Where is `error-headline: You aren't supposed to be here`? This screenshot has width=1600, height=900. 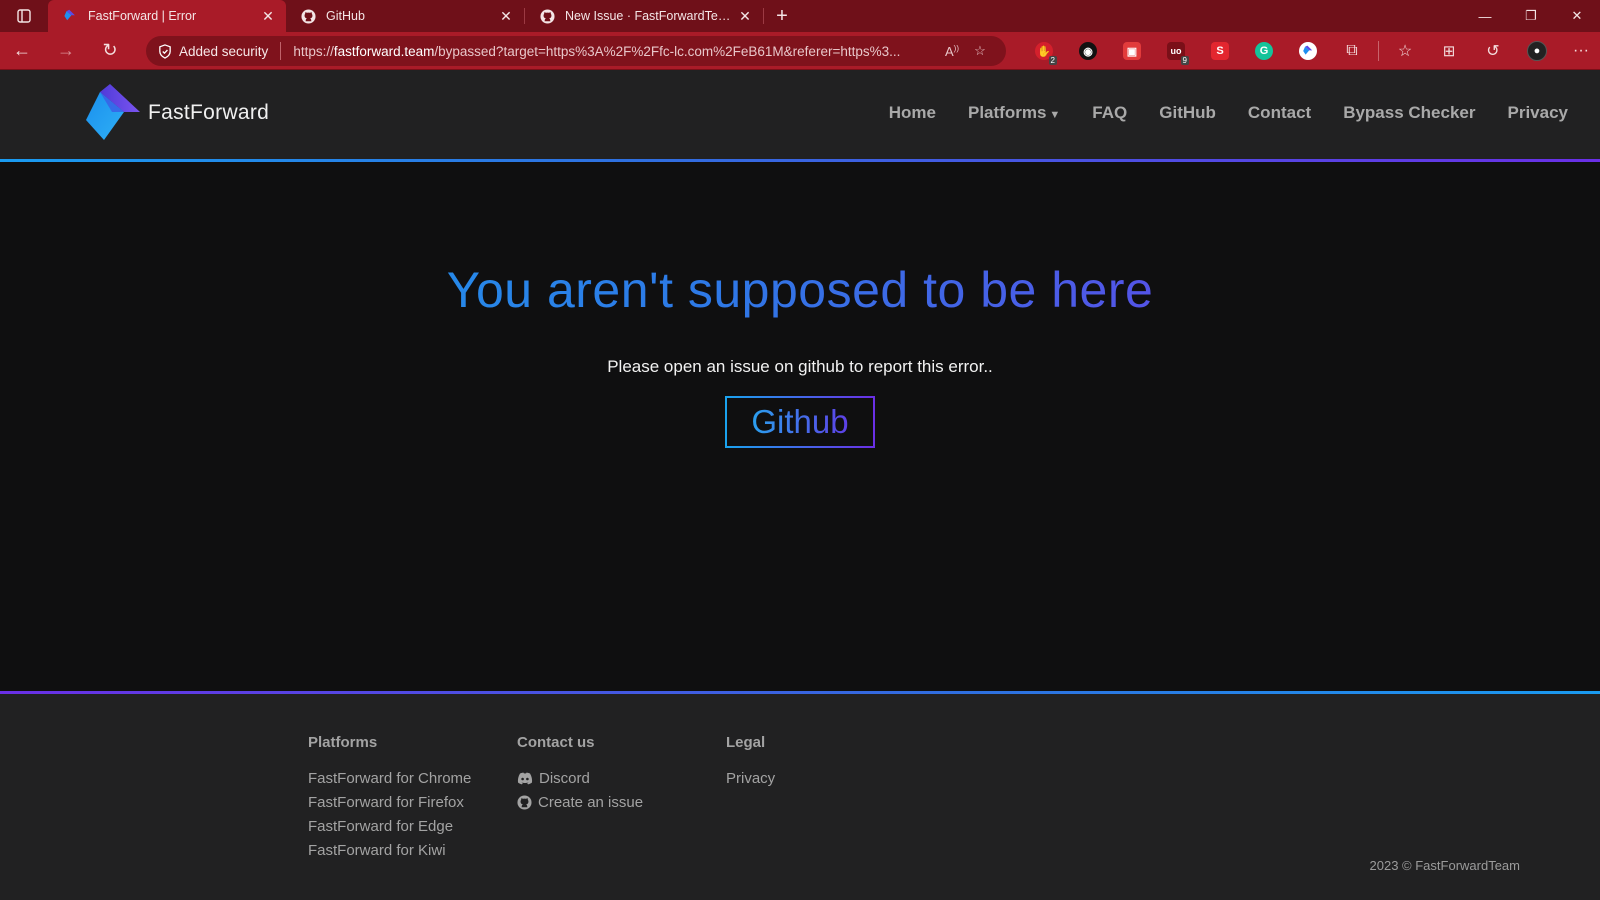 error-headline: You aren't supposed to be here is located at coordinates (800, 290).